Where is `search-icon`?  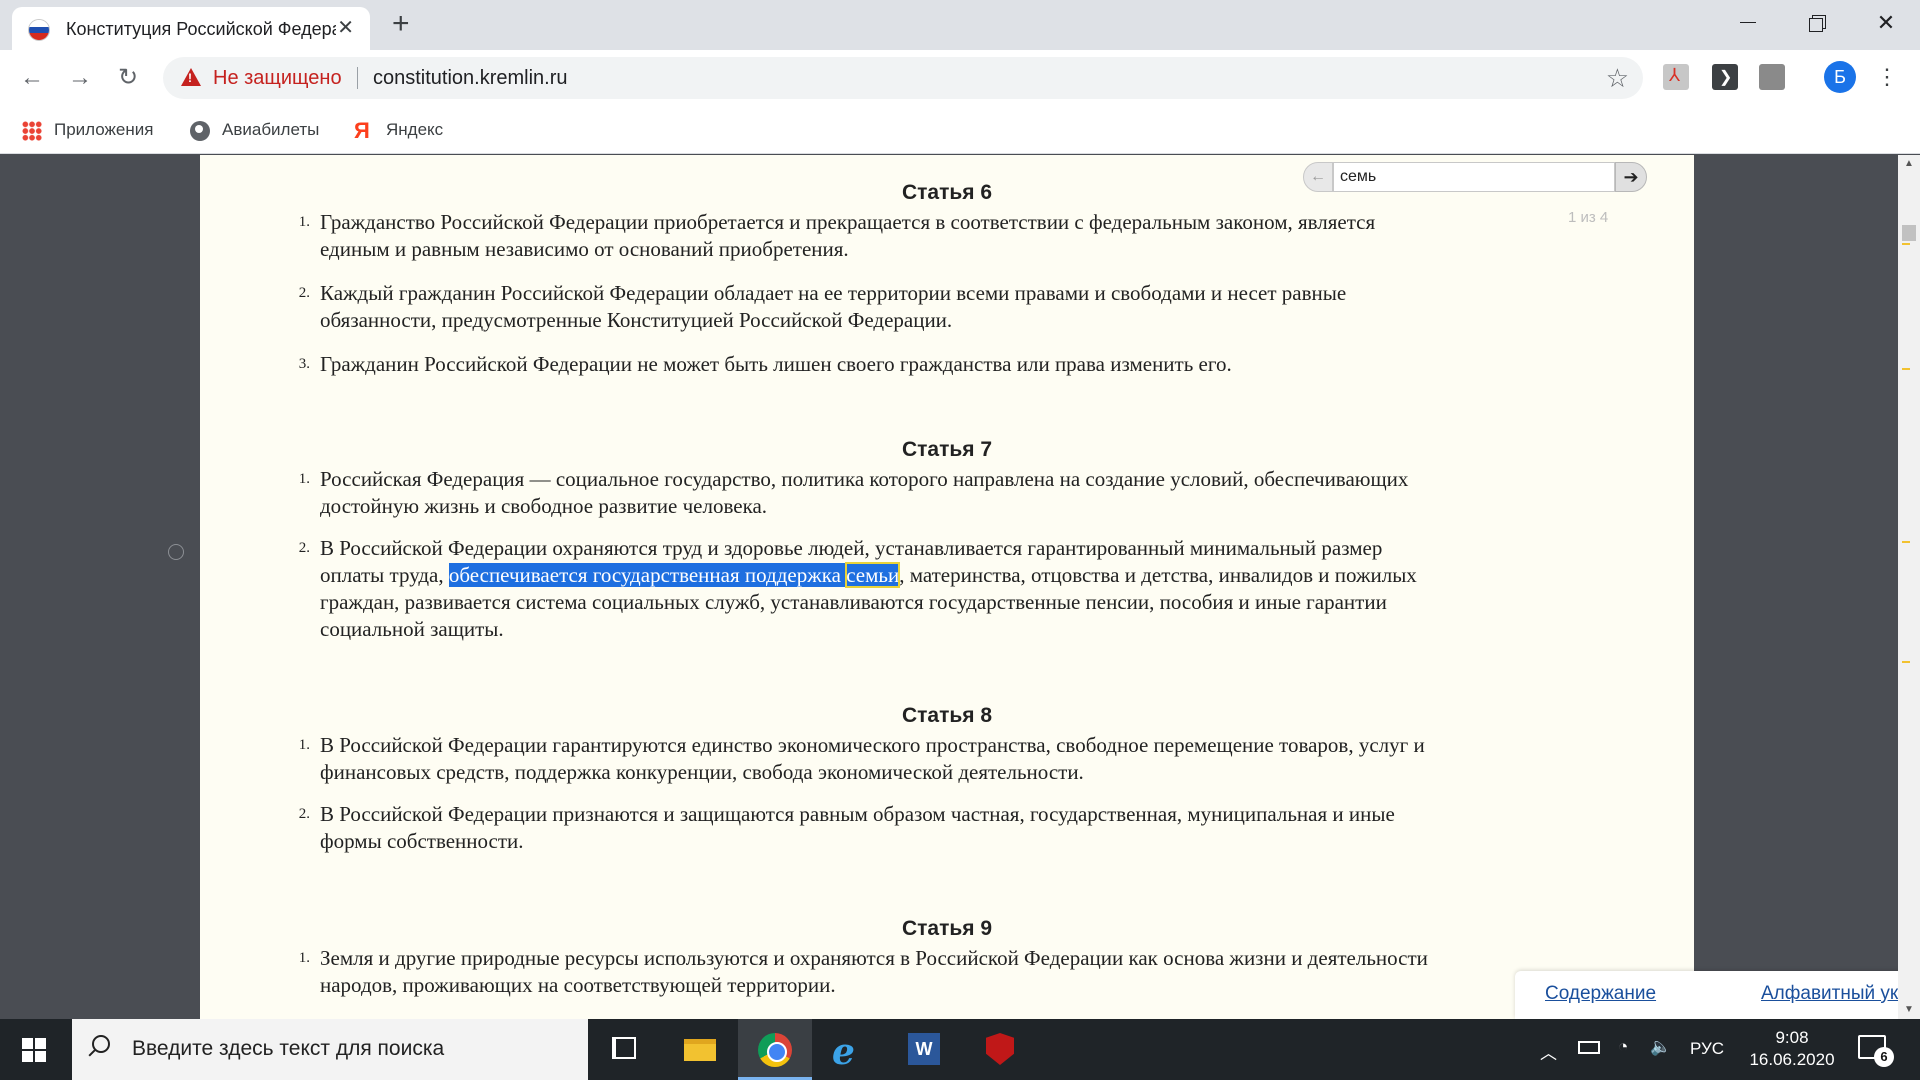 search-icon is located at coordinates (101, 1044).